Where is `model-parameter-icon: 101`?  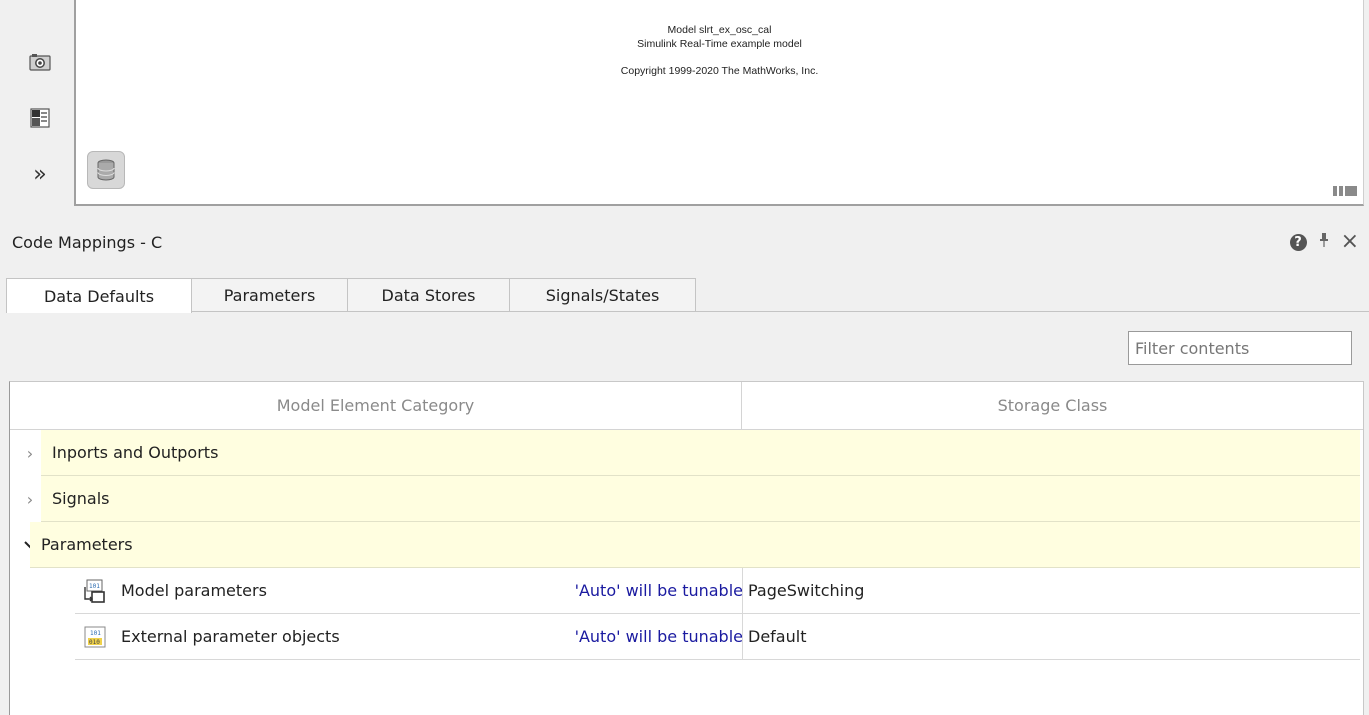
model-parameter-icon: 101 is located at coordinates (94, 591).